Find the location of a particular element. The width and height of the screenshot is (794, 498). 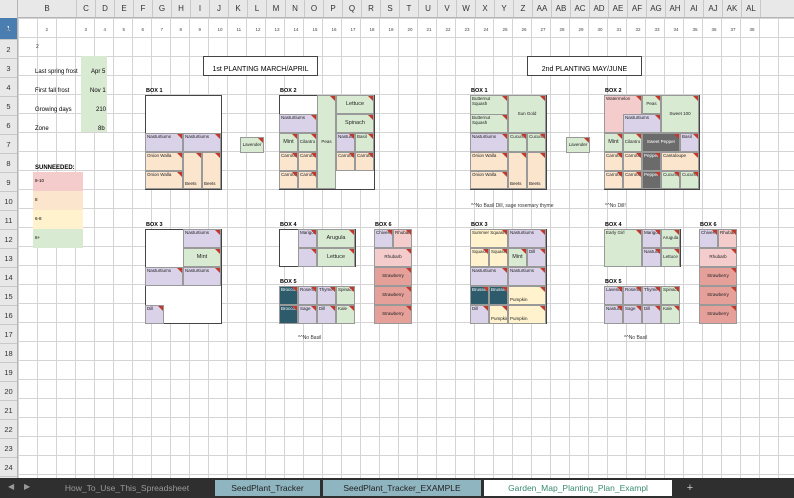

column-header-P: P is located at coordinates (333, 8).